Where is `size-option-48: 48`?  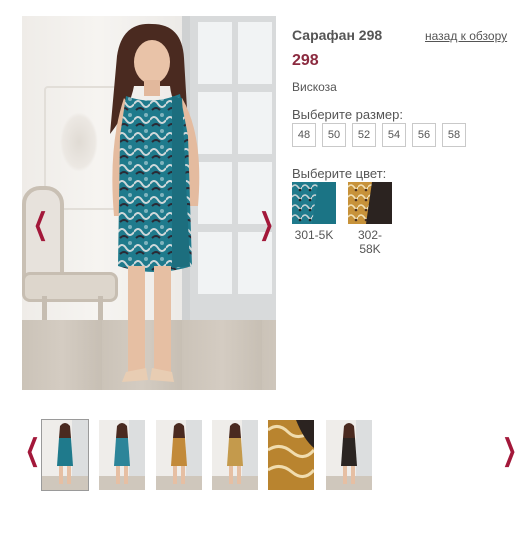
size-option-48: 48 is located at coordinates (304, 135).